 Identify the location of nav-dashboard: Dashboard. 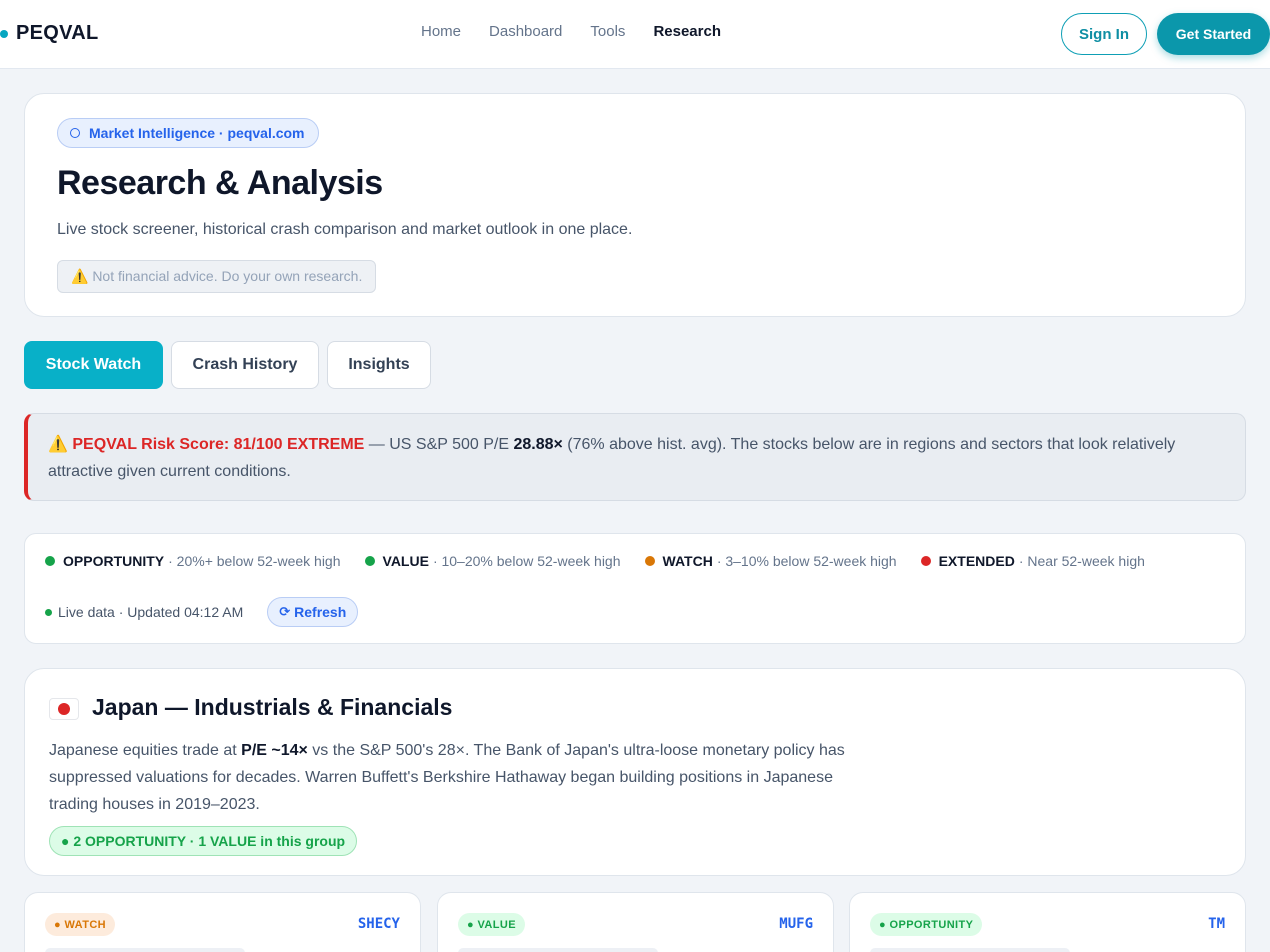
(525, 31).